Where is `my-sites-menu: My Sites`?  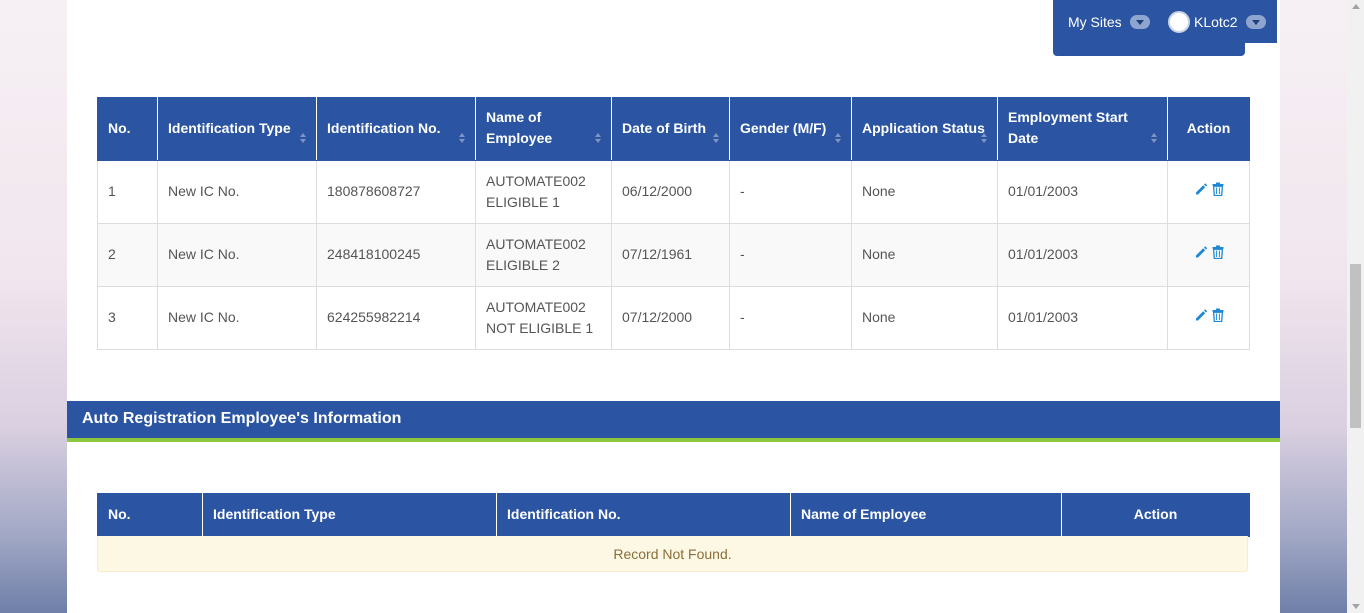 my-sites-menu: My Sites is located at coordinates (1109, 22).